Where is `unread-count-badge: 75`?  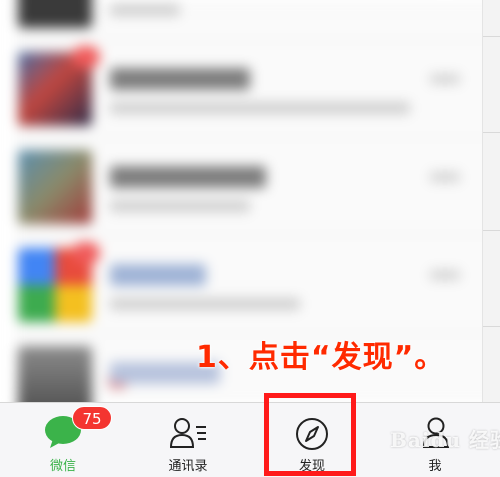 unread-count-badge: 75 is located at coordinates (92, 418).